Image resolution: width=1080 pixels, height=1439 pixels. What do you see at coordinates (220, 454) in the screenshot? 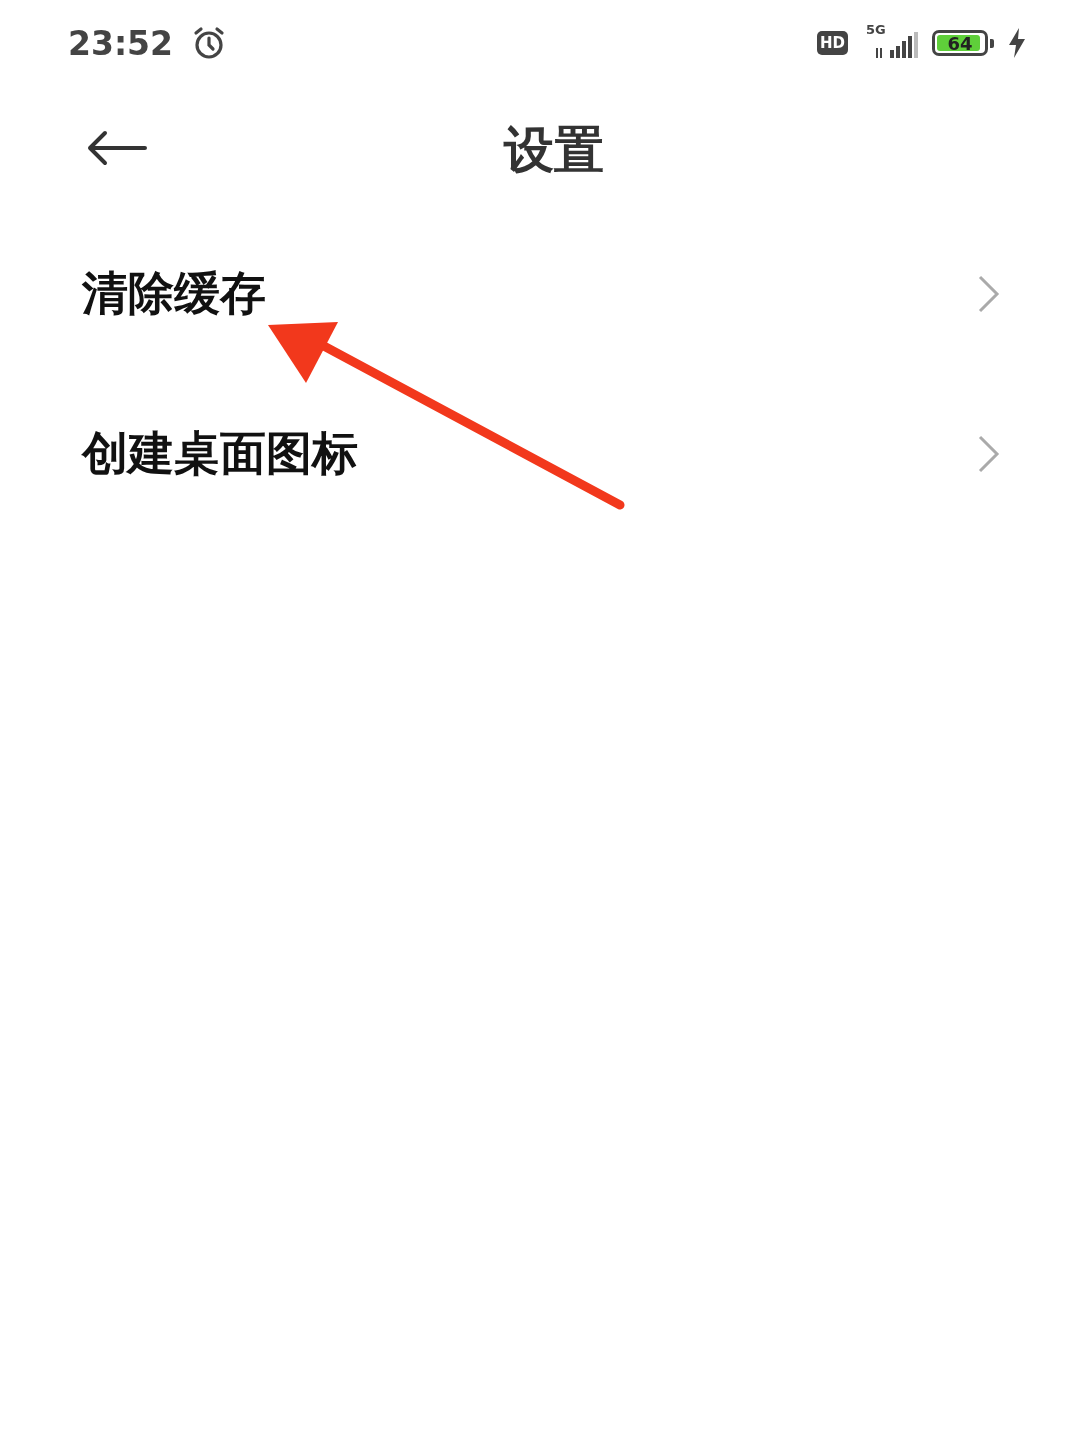
I see `menu-item: 创建桌面图标` at bounding box center [220, 454].